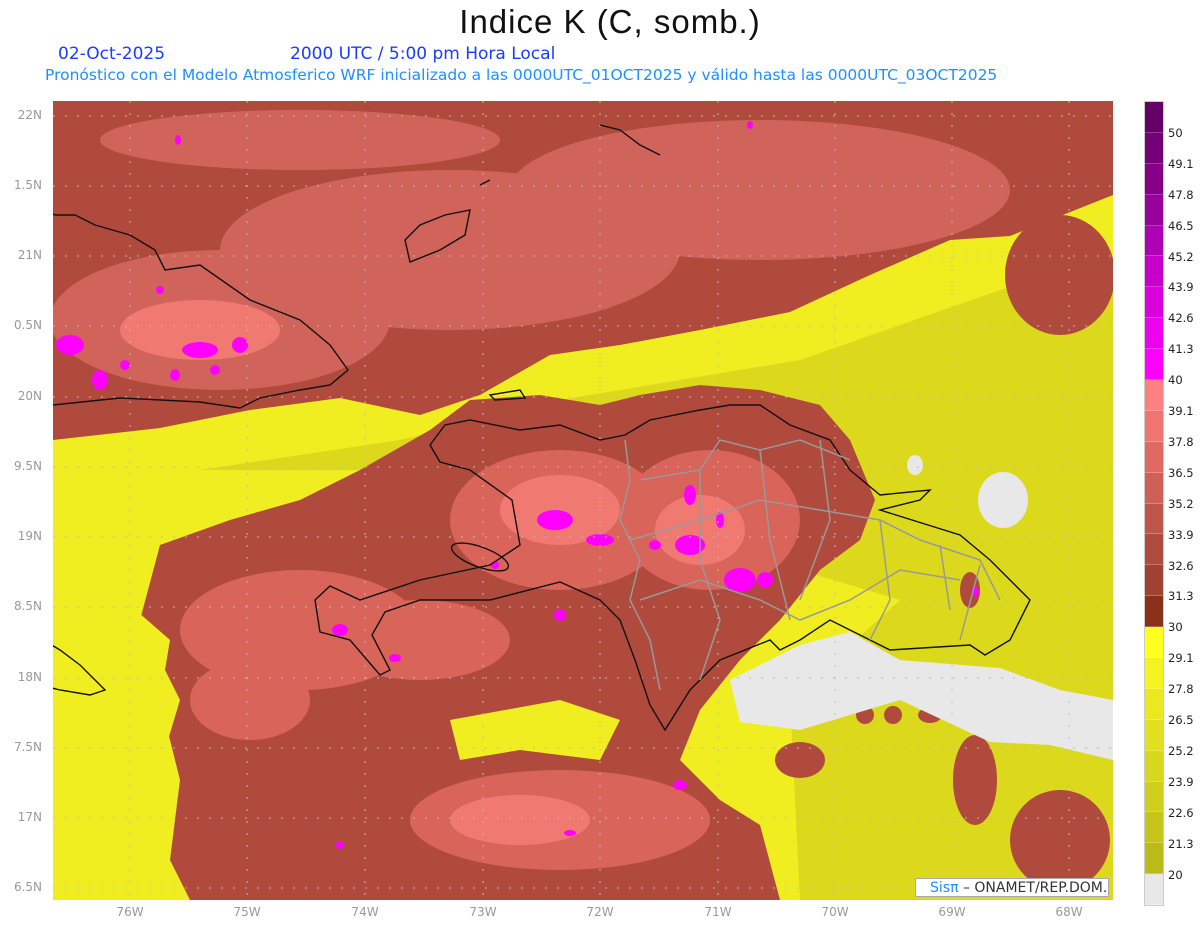 This screenshot has height=927, width=1200. What do you see at coordinates (1181, 163) in the screenshot?
I see `colorbar-label: 49.1` at bounding box center [1181, 163].